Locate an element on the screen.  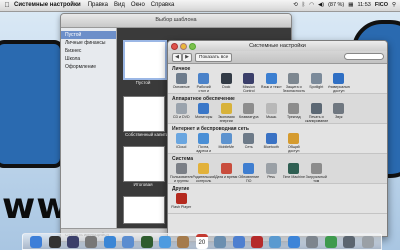
show-all-button: Показать все is located at coordinates (214, 57).